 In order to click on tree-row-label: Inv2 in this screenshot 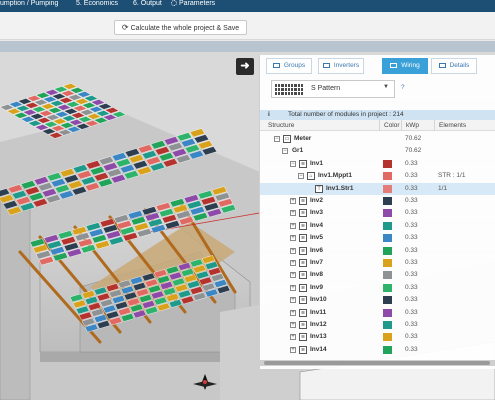, I will do `click(317, 200)`.